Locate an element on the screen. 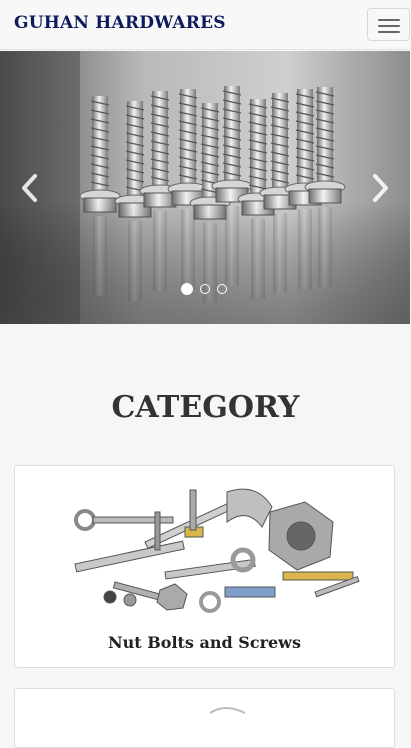  chevron-right-icon is located at coordinates (380, 188).